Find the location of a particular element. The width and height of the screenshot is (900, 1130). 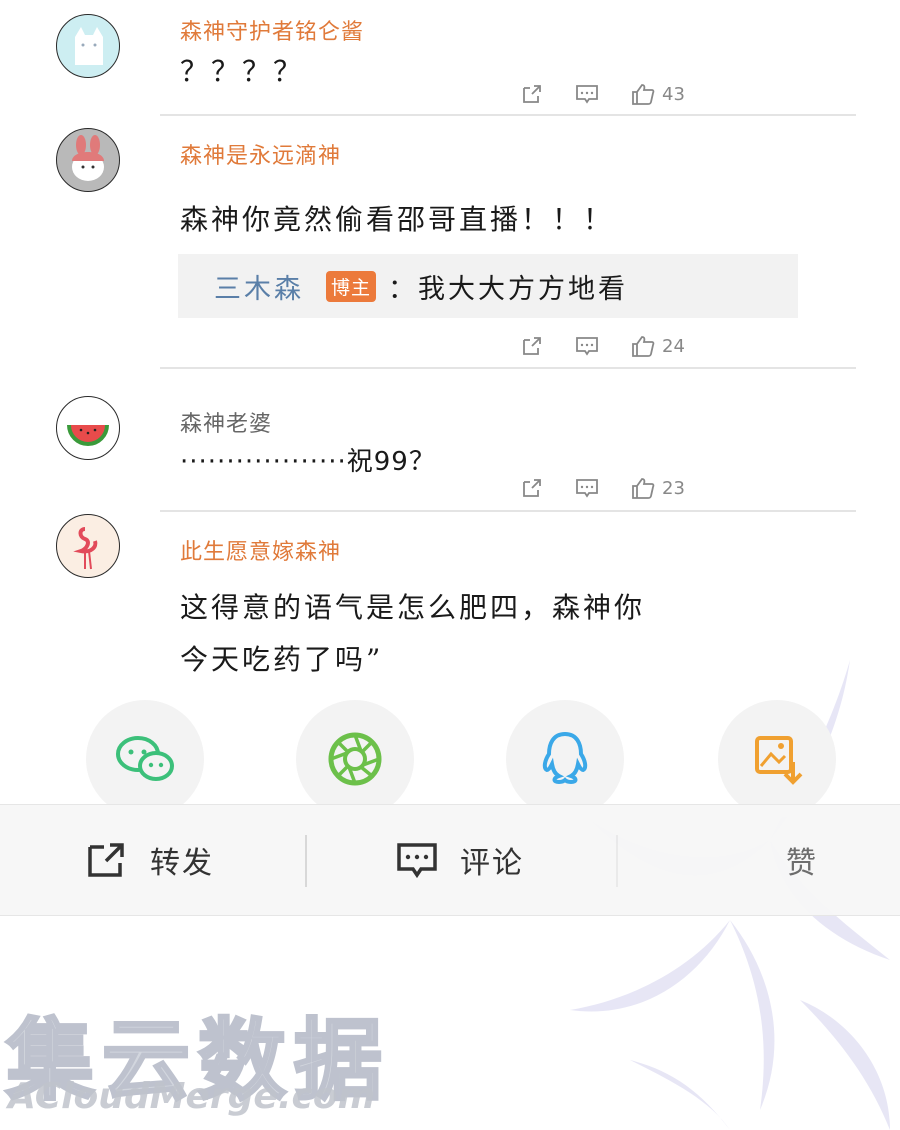

like-button: 24 is located at coordinates (657, 346).